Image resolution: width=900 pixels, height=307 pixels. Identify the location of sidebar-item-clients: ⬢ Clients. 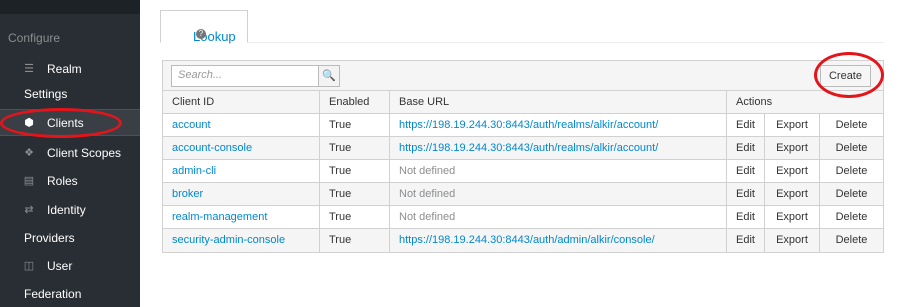
(70, 122).